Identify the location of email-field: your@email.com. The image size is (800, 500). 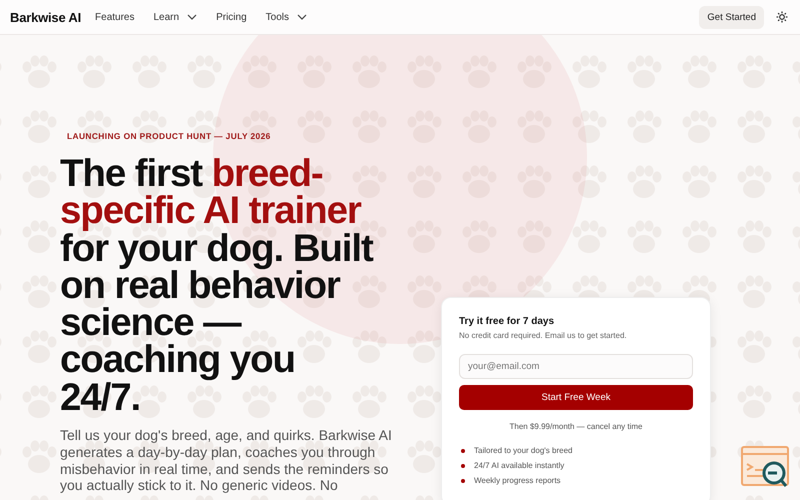
(576, 366).